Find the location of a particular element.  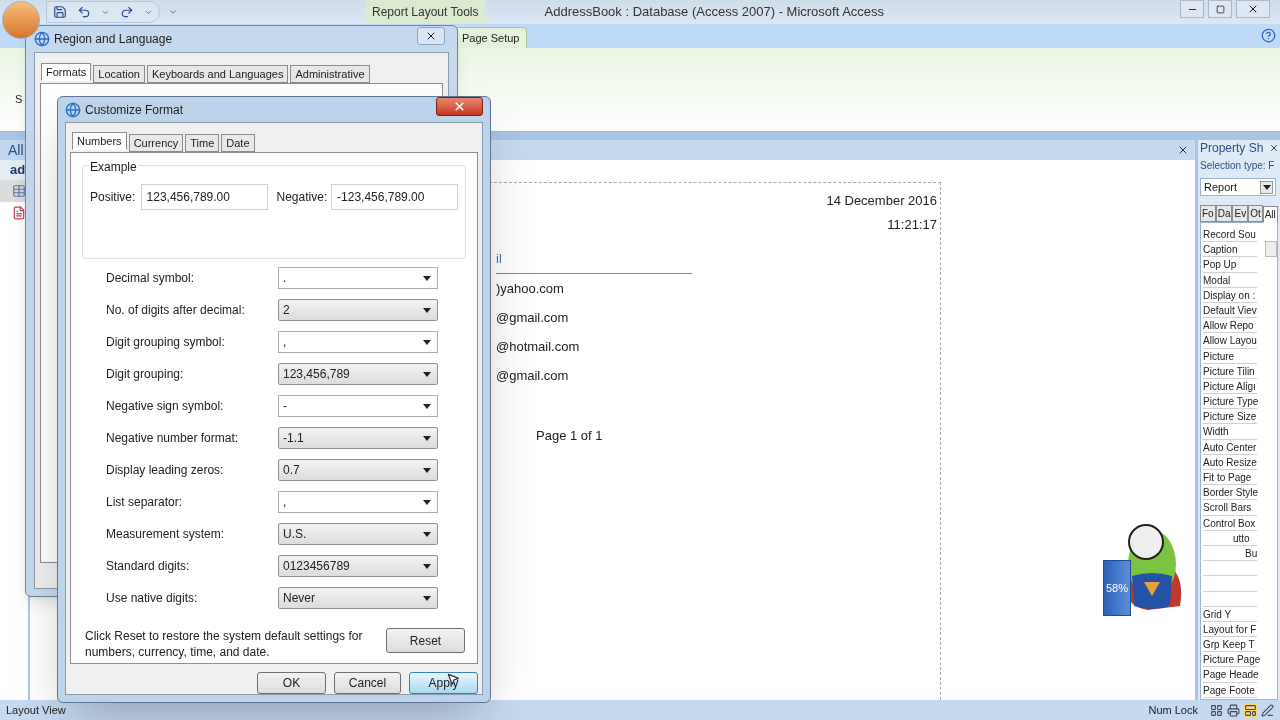

setting-label: No. of digits after decimal: is located at coordinates (176, 310).